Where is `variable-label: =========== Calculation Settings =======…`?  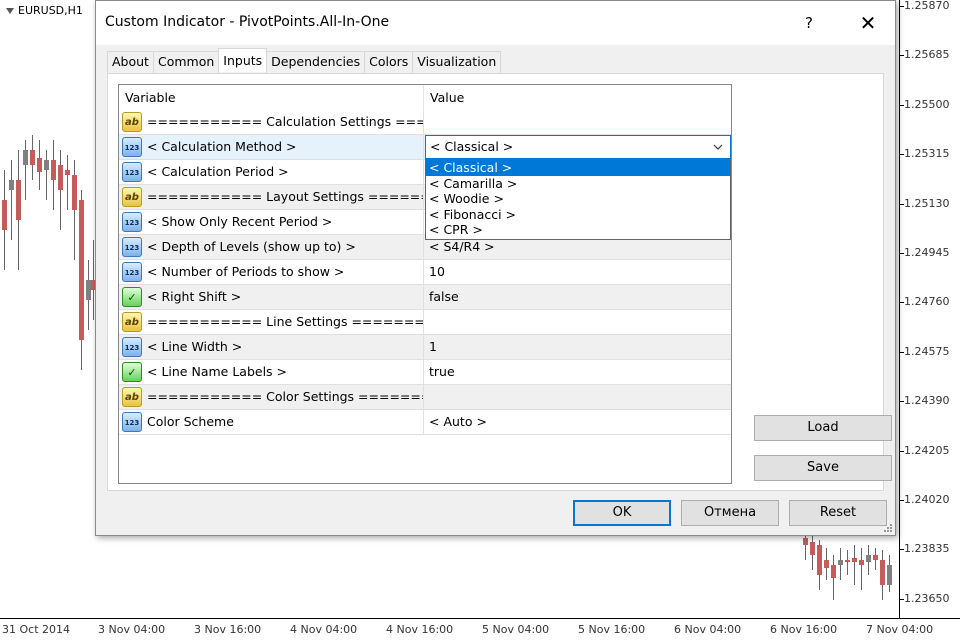 variable-label: =========== Calculation Settings =======… is located at coordinates (285, 121).